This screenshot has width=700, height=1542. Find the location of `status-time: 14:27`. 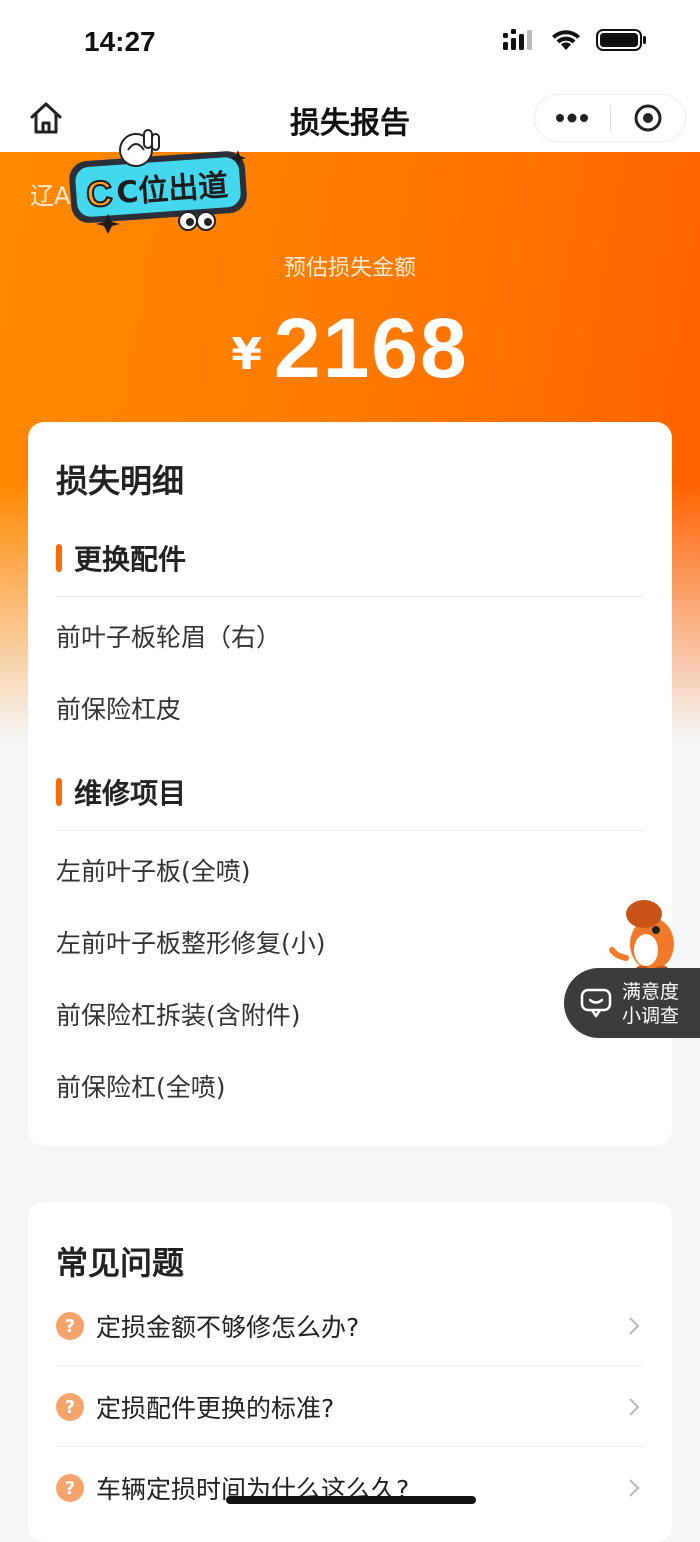

status-time: 14:27 is located at coordinates (120, 41).